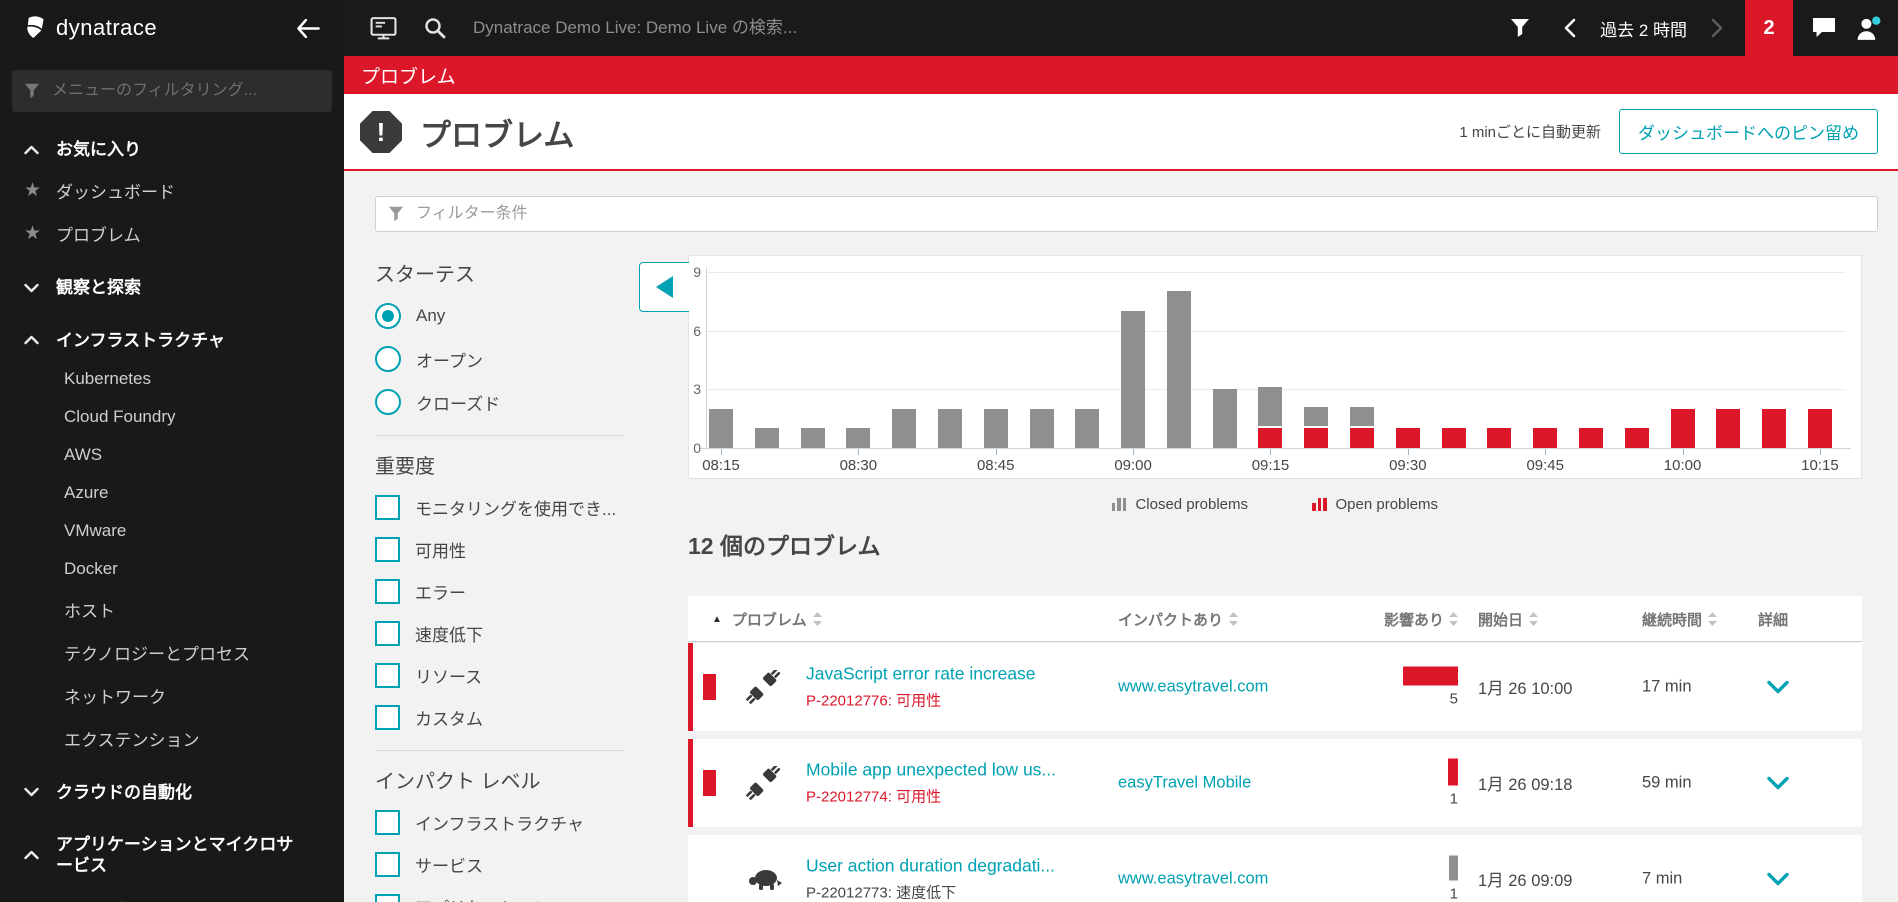 The height and width of the screenshot is (902, 1898). Describe the element at coordinates (1748, 131) in the screenshot. I see `pin-to-dashboard-button: ダッシュボードへのピン留め` at that location.